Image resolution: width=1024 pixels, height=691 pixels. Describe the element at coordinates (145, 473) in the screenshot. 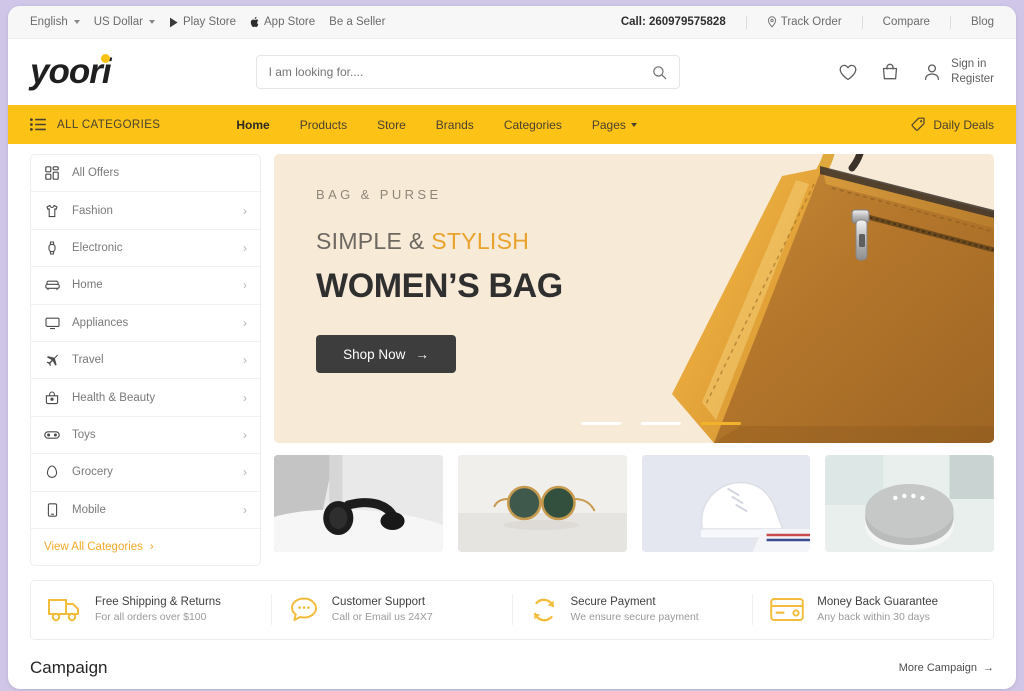

I see `sidebar-item-grocery: Grocery ›` at that location.